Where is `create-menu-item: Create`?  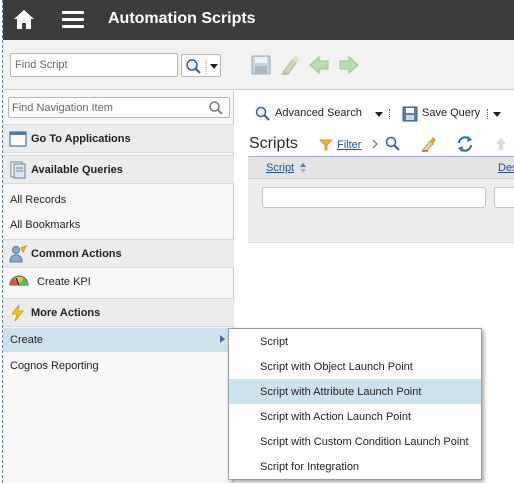 create-menu-item: Create is located at coordinates (118, 340).